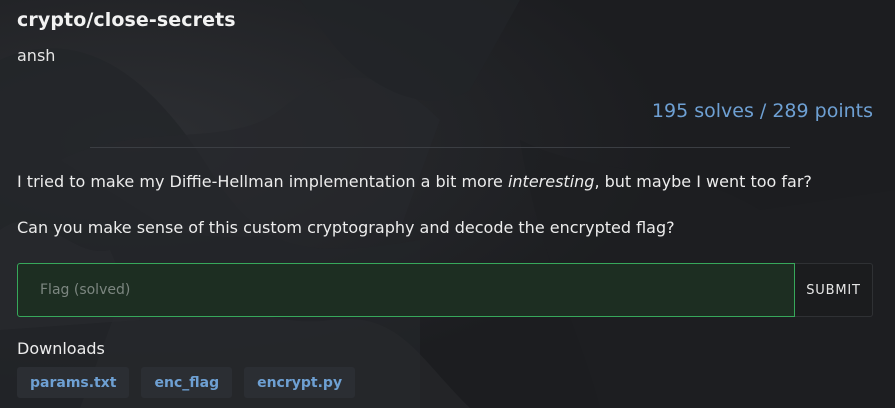 The width and height of the screenshot is (895, 408). I want to click on challenge-author: ansh, so click(36, 55).